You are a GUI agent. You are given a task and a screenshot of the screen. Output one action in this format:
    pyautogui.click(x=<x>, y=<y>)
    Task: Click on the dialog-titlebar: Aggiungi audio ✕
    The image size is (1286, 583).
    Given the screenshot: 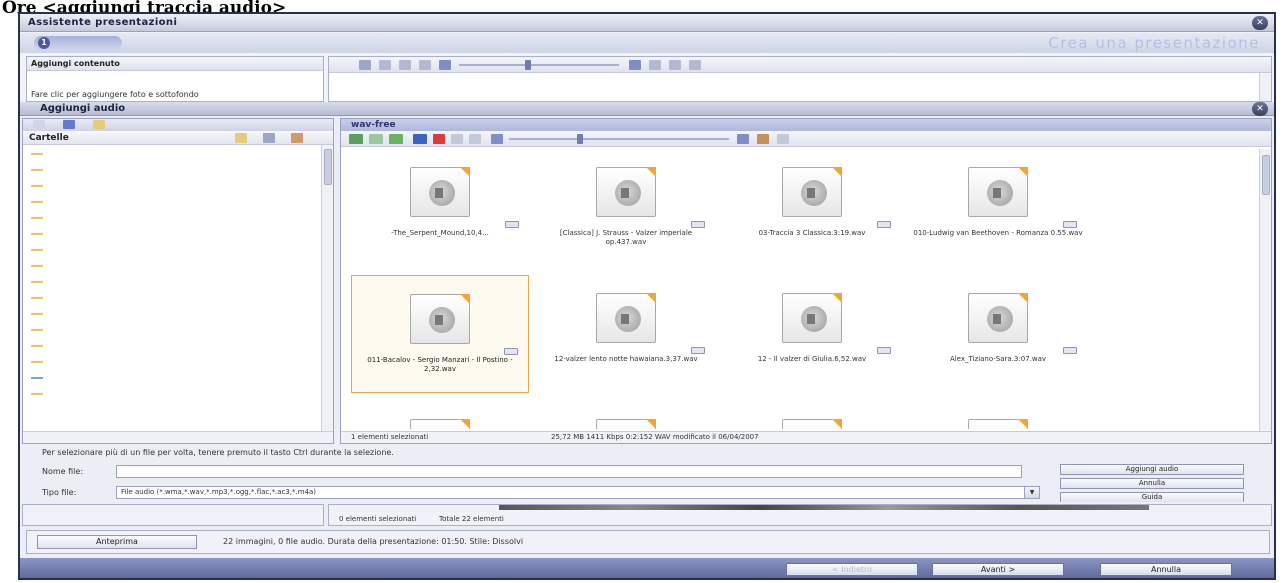 What is the action you would take?
    pyautogui.click(x=647, y=109)
    